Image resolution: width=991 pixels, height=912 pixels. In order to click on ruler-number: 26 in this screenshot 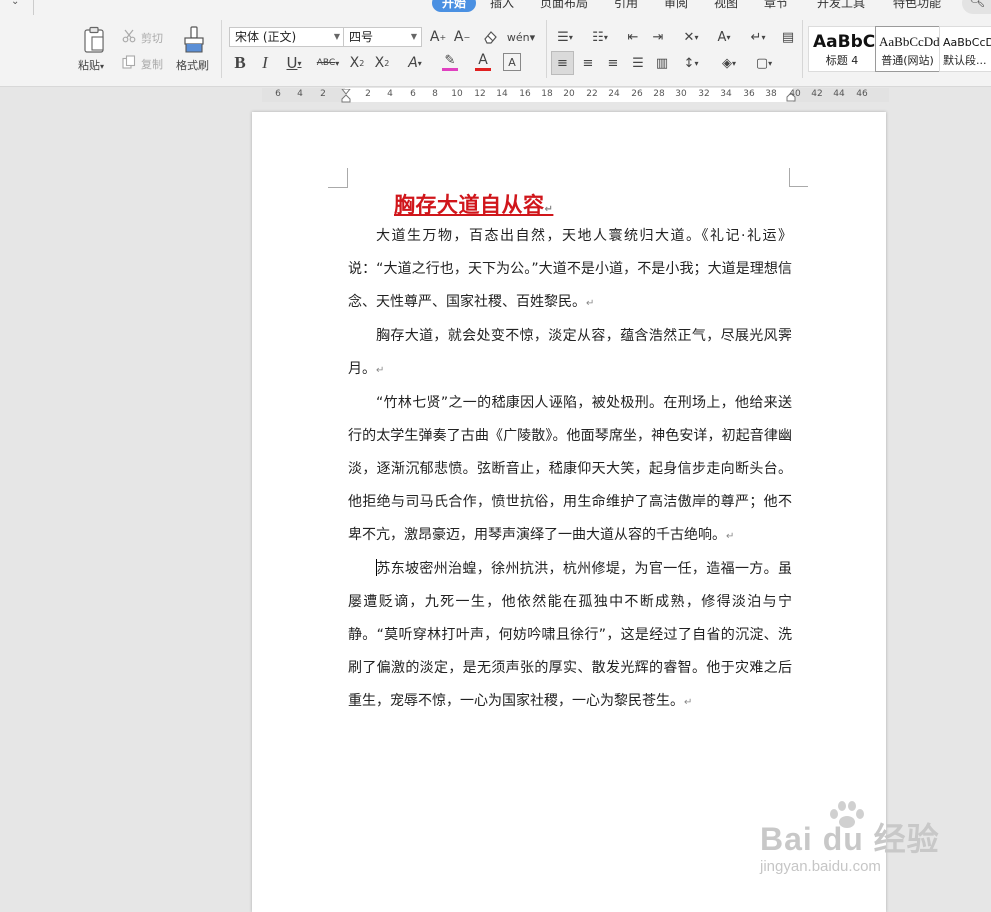, I will do `click(637, 94)`.